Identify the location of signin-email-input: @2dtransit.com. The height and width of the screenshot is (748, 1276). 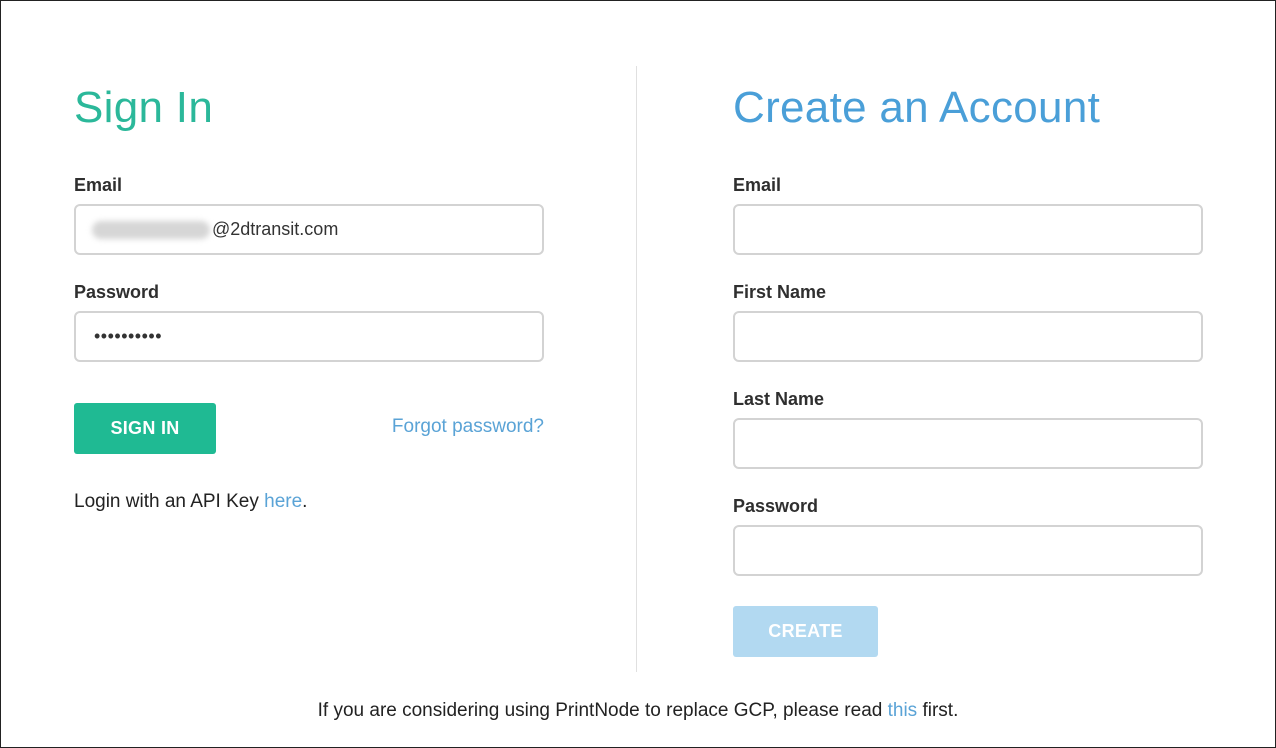
(309, 229).